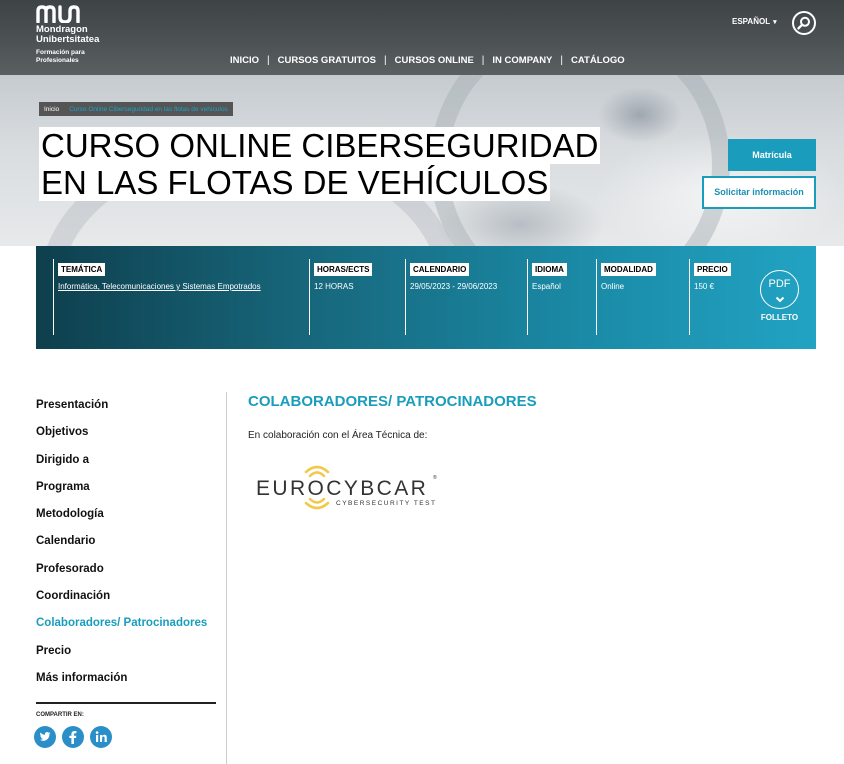 This screenshot has height=764, width=844. I want to click on info-label: IDIOMA, so click(549, 269).